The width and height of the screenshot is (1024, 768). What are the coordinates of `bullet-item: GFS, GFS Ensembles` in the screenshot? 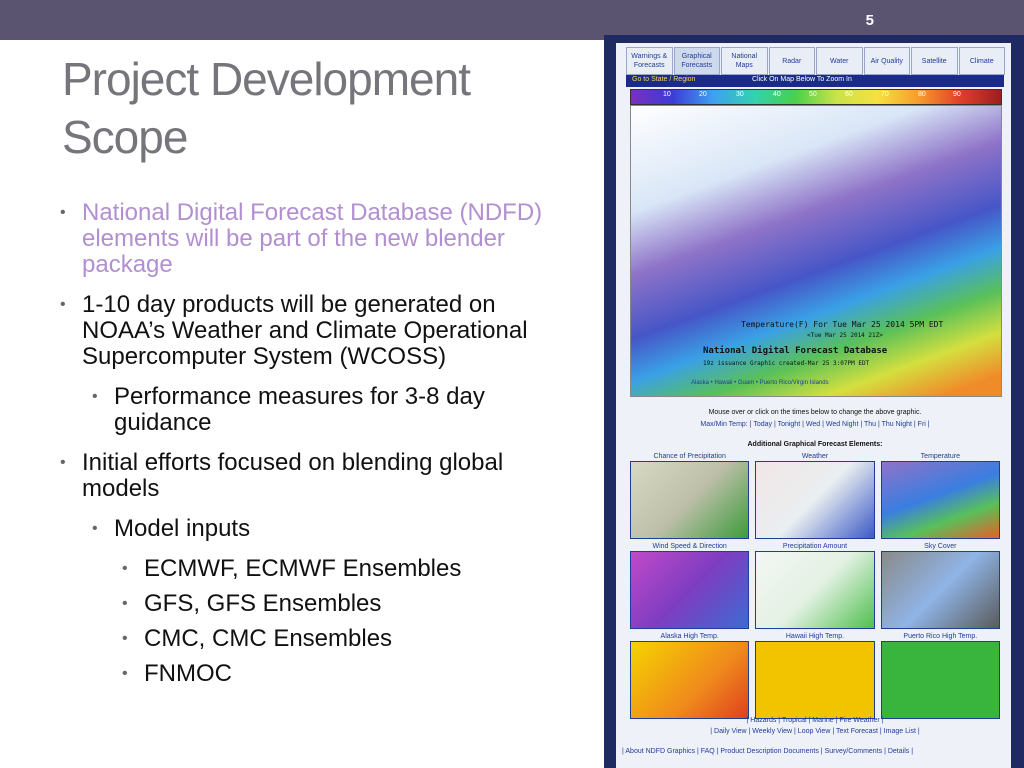 It's located at (351, 604).